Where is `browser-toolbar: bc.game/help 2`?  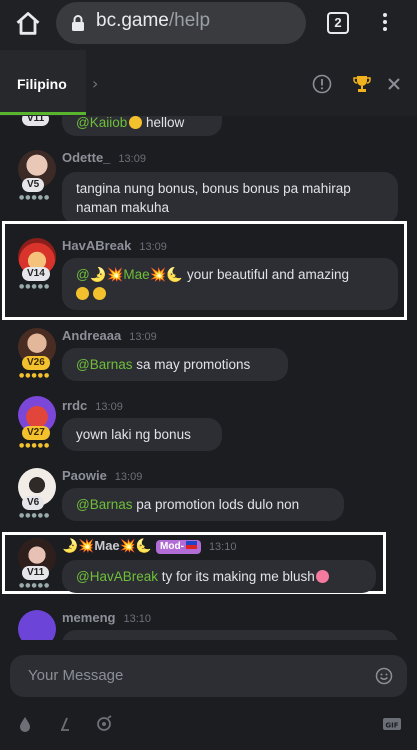
browser-toolbar: bc.game/help 2 is located at coordinates (208, 25).